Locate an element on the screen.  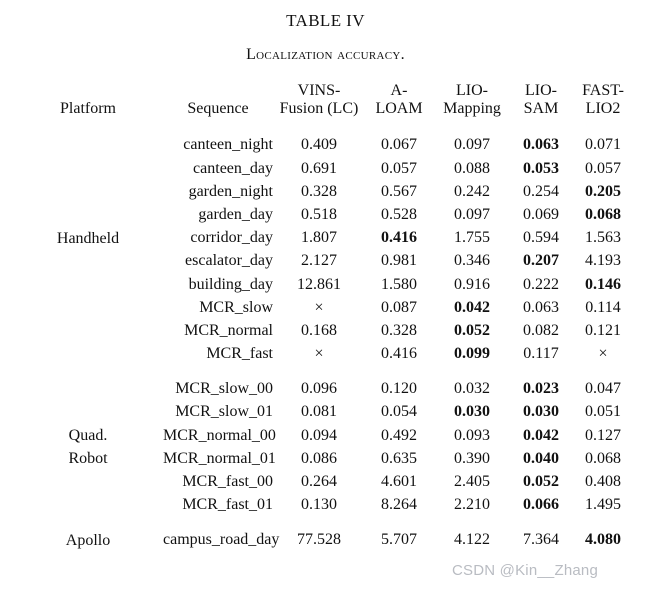
sequence-name-cell: corridor_day is located at coordinates (231, 238).